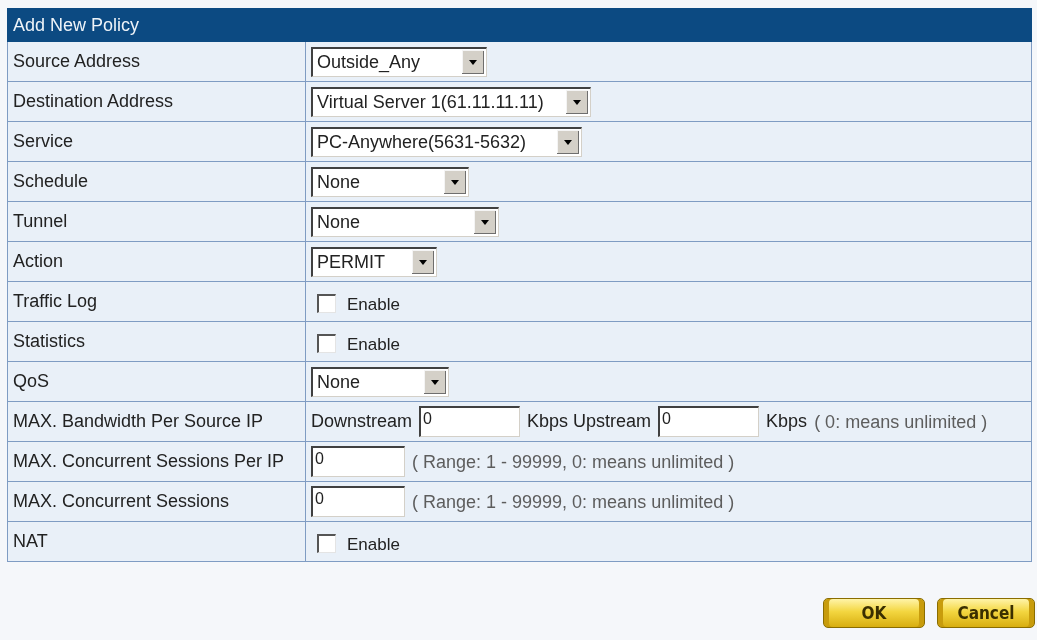 The height and width of the screenshot is (640, 1037). I want to click on field-label: Destination Address, so click(156, 101).